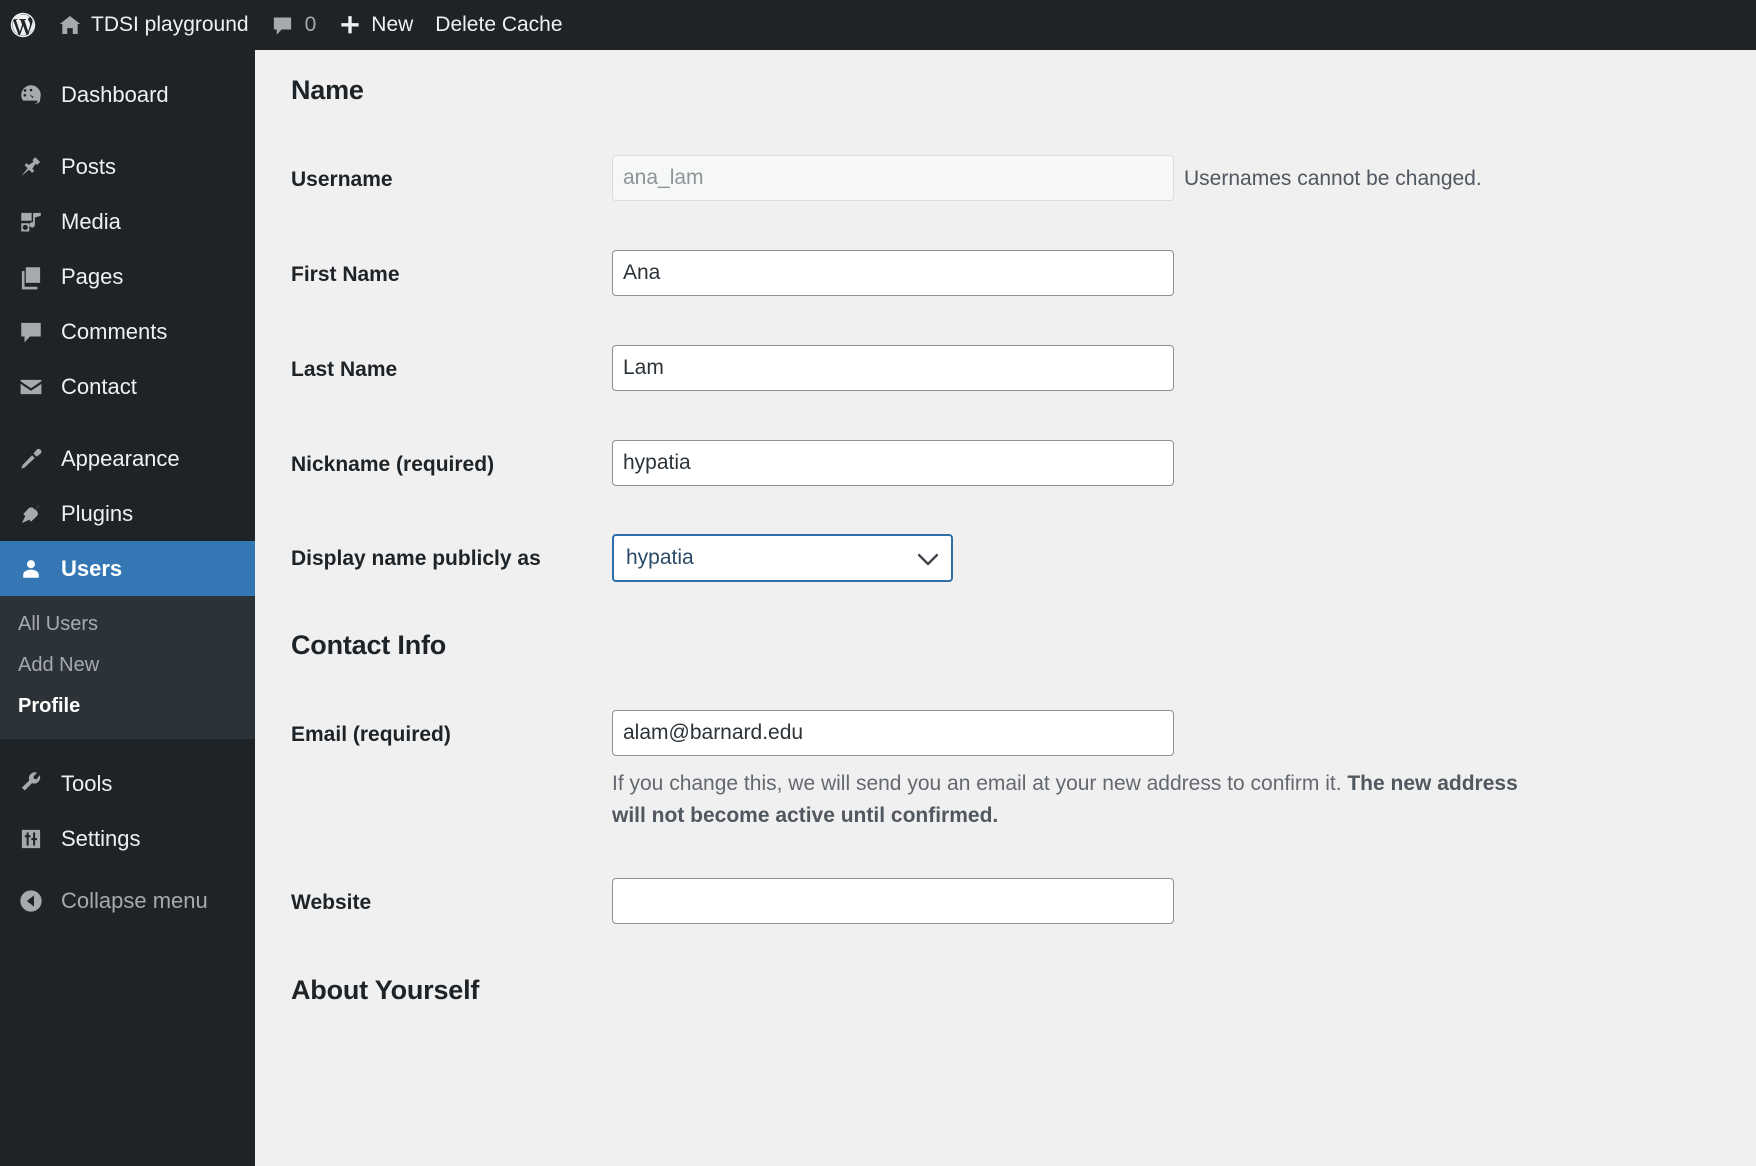  Describe the element at coordinates (327, 90) in the screenshot. I see `section-heading-name: Name` at that location.